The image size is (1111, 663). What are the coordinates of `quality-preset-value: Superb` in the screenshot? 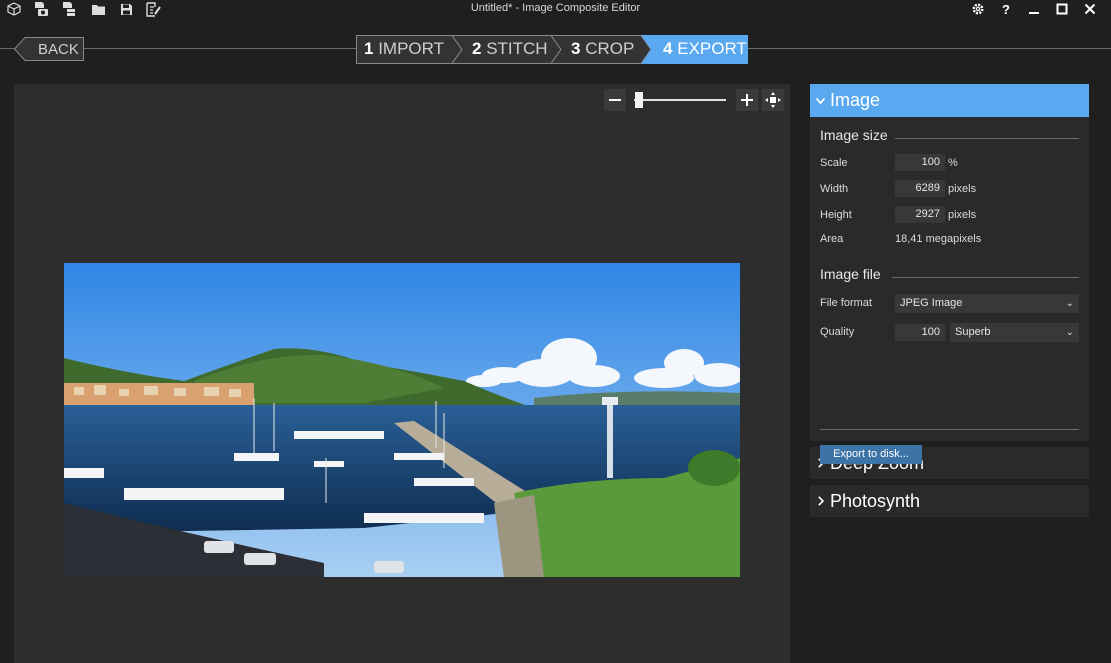 It's located at (973, 332).